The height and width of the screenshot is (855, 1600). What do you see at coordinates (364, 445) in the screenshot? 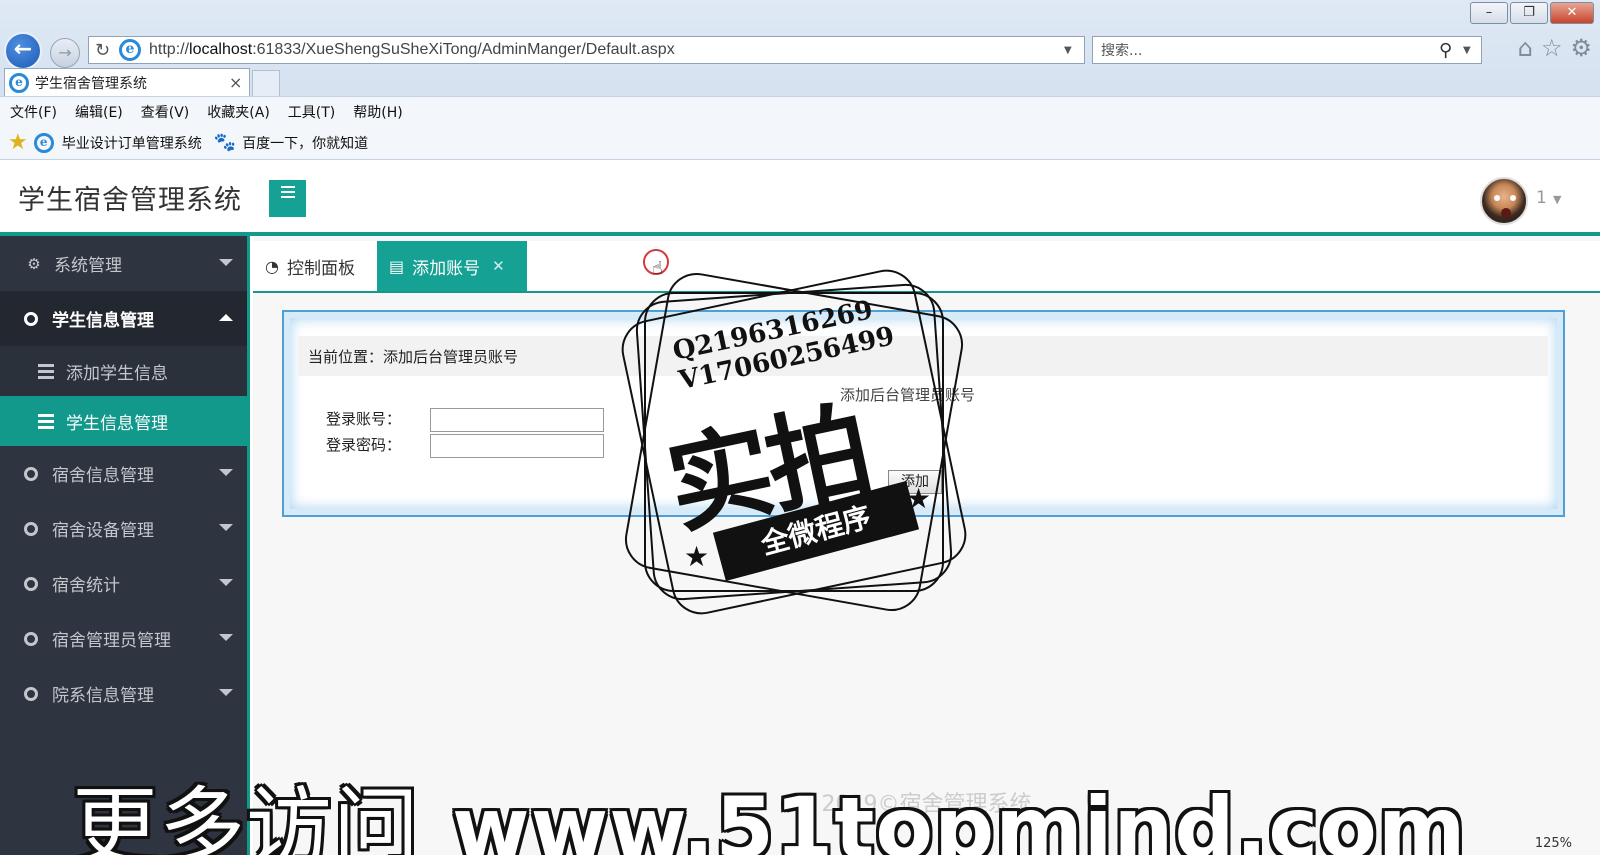
I see `login-password-label: 登录密码：` at bounding box center [364, 445].